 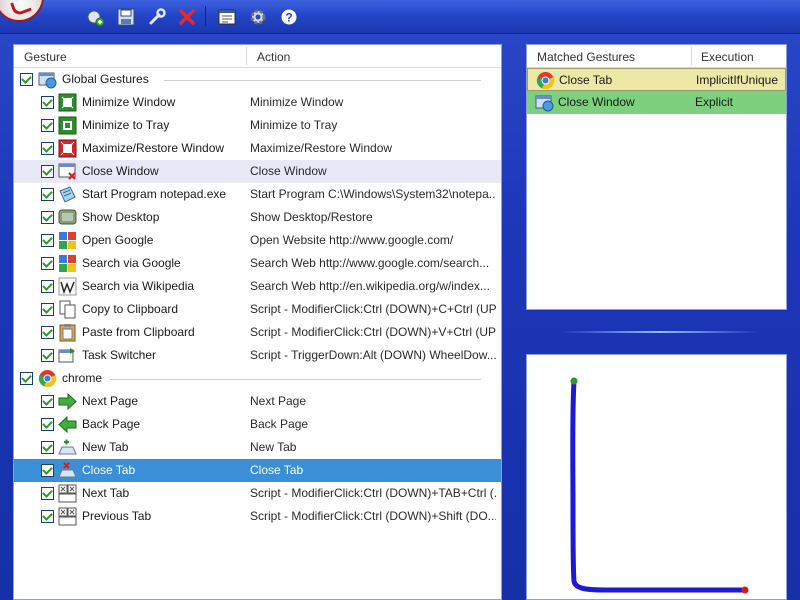 What do you see at coordinates (67, 401) in the screenshot?
I see `arrow-right-icon` at bounding box center [67, 401].